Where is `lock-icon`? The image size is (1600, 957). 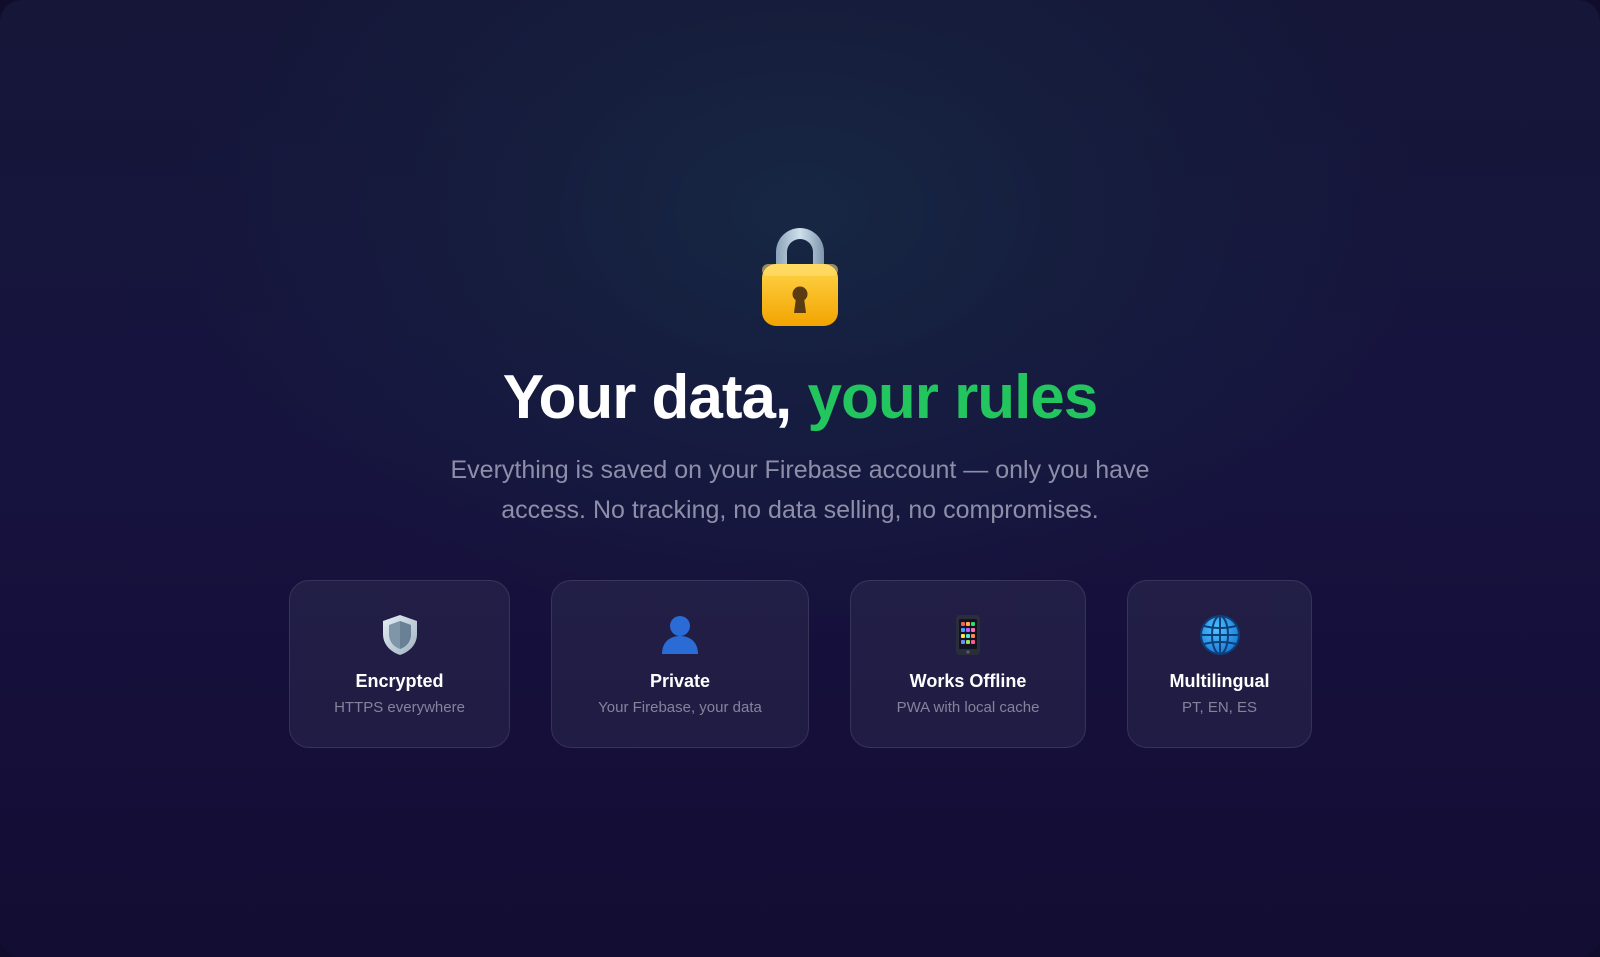 lock-icon is located at coordinates (800, 277).